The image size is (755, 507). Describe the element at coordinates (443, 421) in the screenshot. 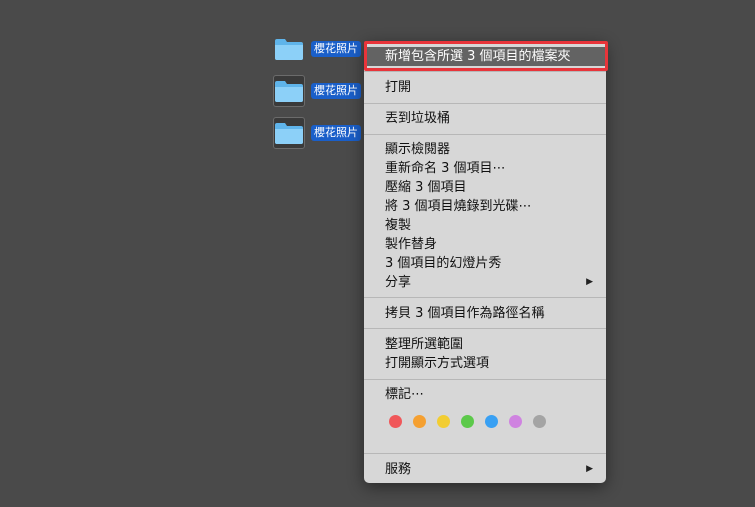

I see `tag-yellow-icon` at that location.